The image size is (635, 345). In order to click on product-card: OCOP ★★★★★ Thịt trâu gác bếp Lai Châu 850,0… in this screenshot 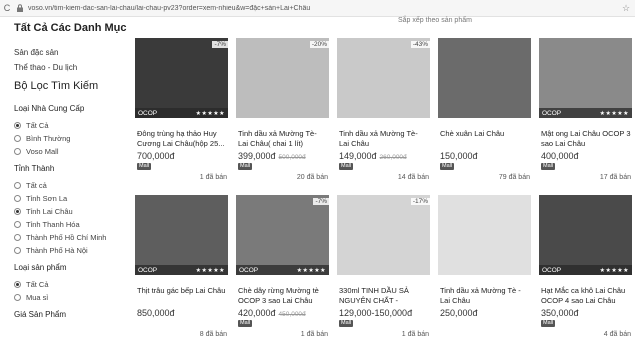, I will do `click(181, 270)`.